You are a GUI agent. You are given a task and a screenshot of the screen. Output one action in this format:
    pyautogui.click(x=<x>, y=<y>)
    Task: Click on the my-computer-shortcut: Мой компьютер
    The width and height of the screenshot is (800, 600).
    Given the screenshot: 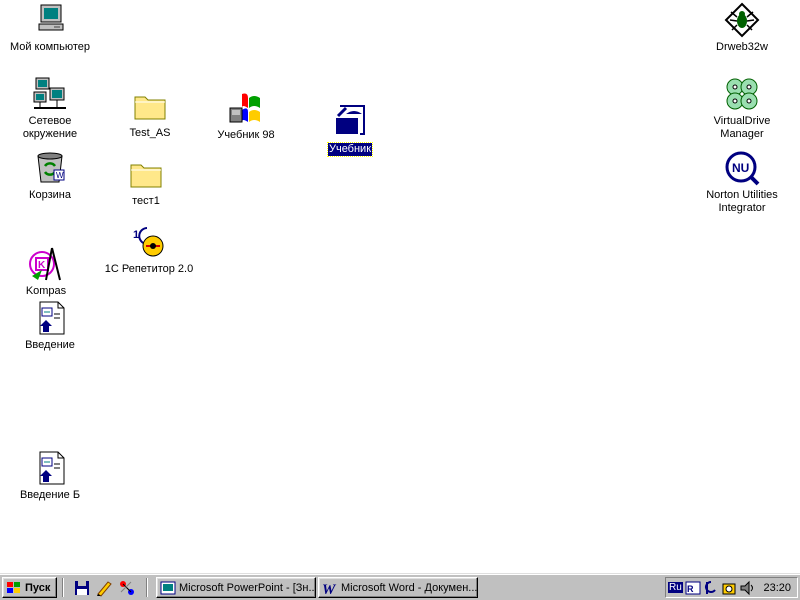 What is the action you would take?
    pyautogui.click(x=50, y=28)
    